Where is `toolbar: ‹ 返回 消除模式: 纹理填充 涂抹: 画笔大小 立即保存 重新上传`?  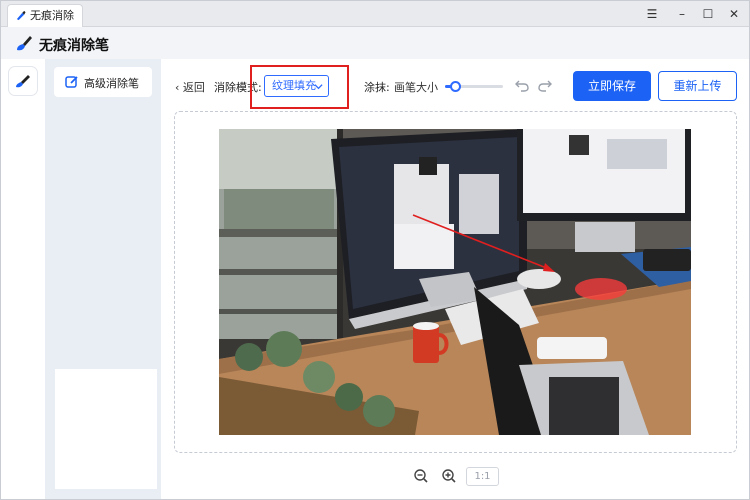 toolbar: ‹ 返回 消除模式: 纹理填充 涂抹: 画笔大小 立即保存 重新上传 is located at coordinates (455, 85).